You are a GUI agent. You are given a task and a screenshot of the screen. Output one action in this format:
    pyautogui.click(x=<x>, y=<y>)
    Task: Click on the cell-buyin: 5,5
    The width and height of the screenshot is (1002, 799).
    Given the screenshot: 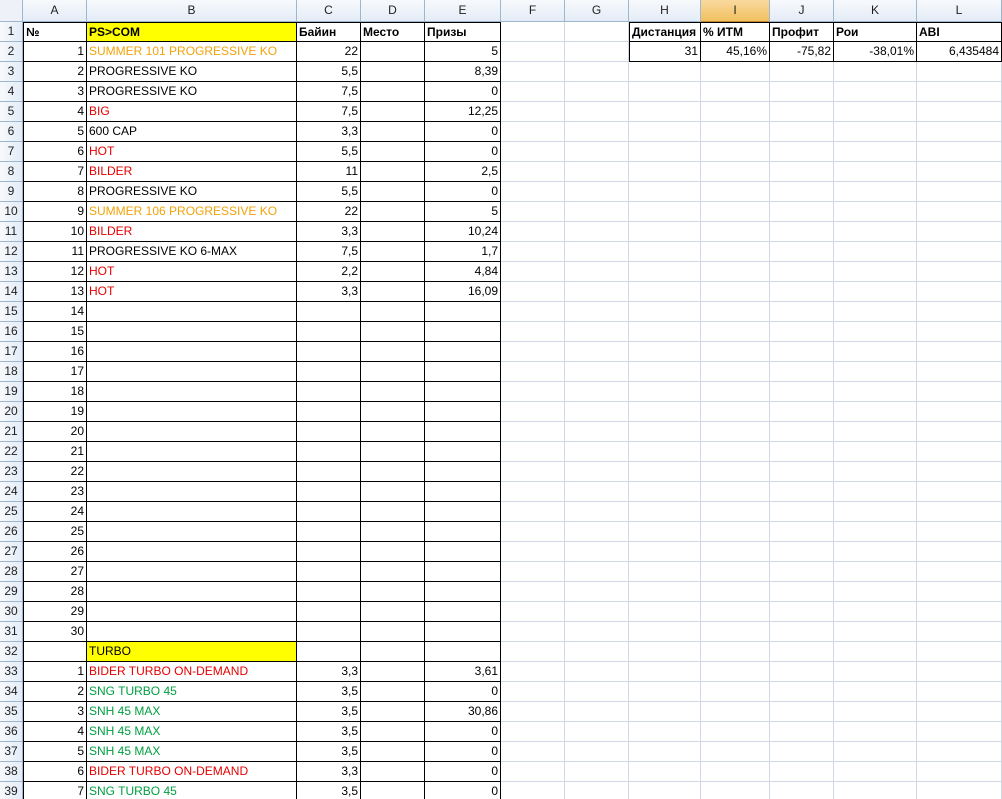 What is the action you would take?
    pyautogui.click(x=329, y=152)
    